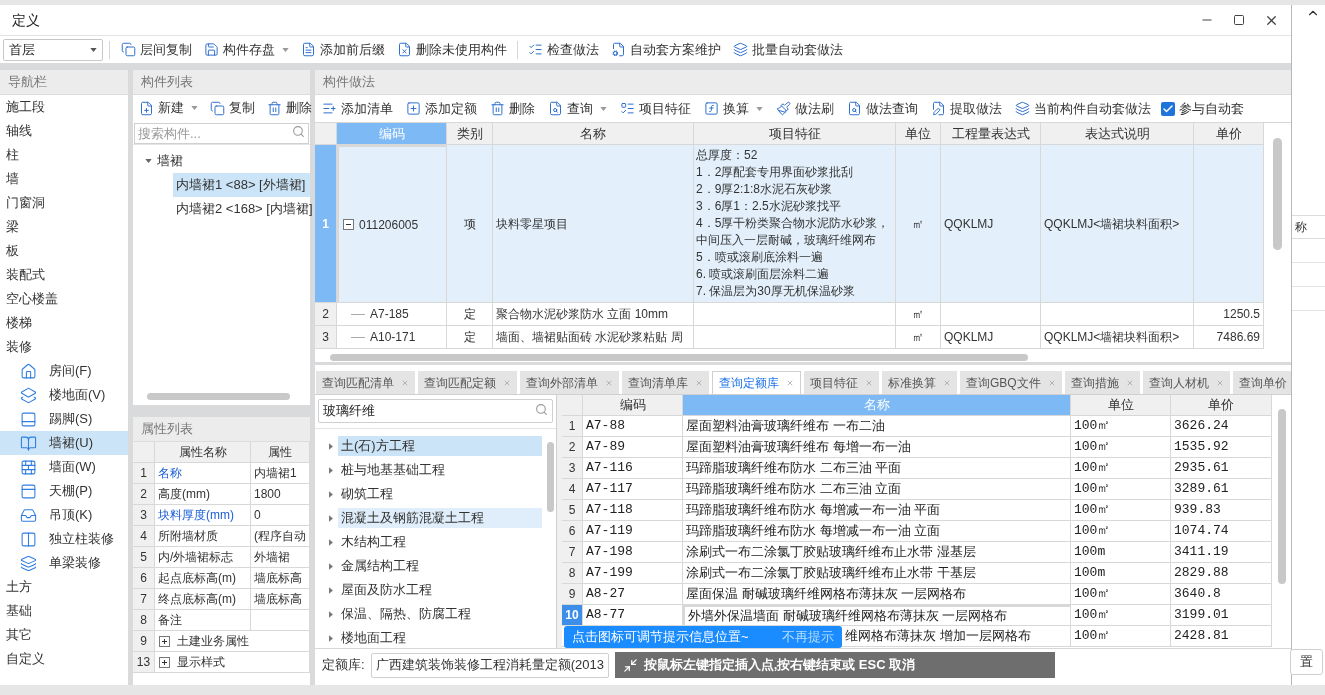 Image resolution: width=1325 pixels, height=695 pixels. Describe the element at coordinates (452, 49) in the screenshot. I see `toolbar-button: 删除未使用构件` at that location.